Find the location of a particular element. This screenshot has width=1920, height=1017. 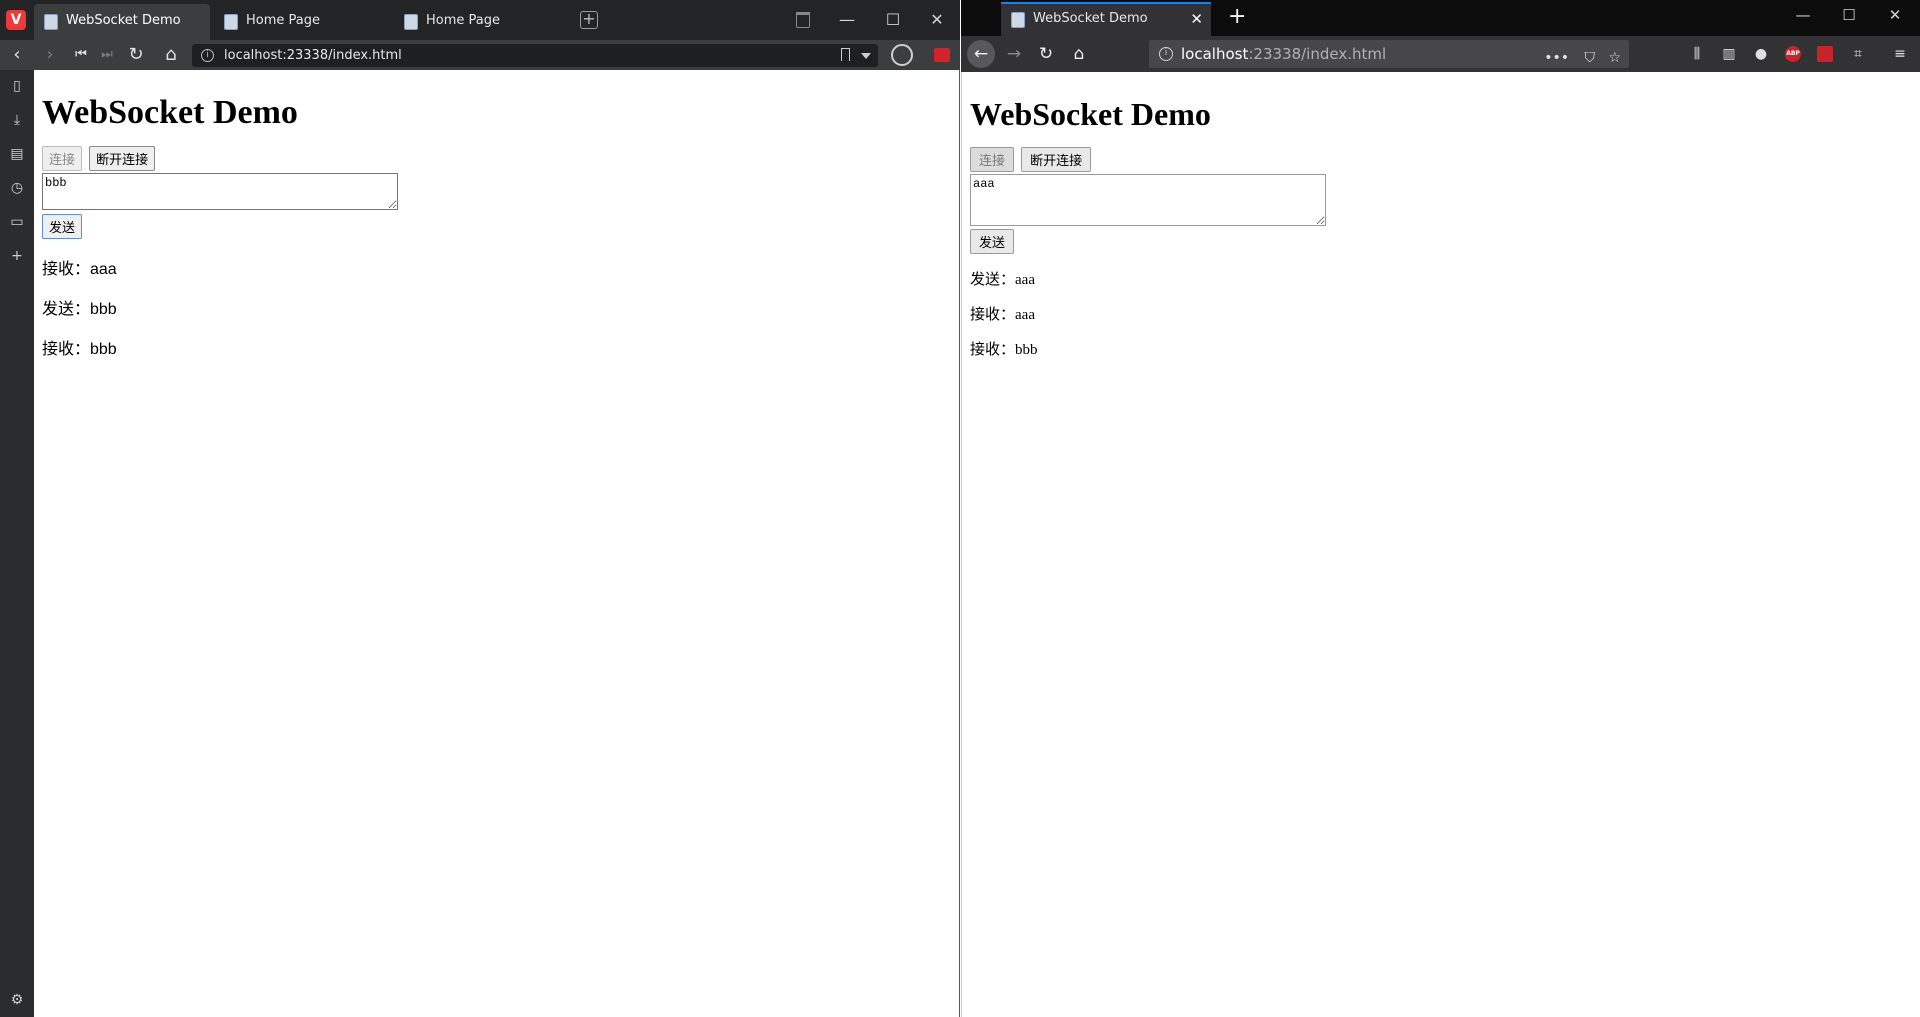

rewind-icon: ⏮ is located at coordinates (81, 55).